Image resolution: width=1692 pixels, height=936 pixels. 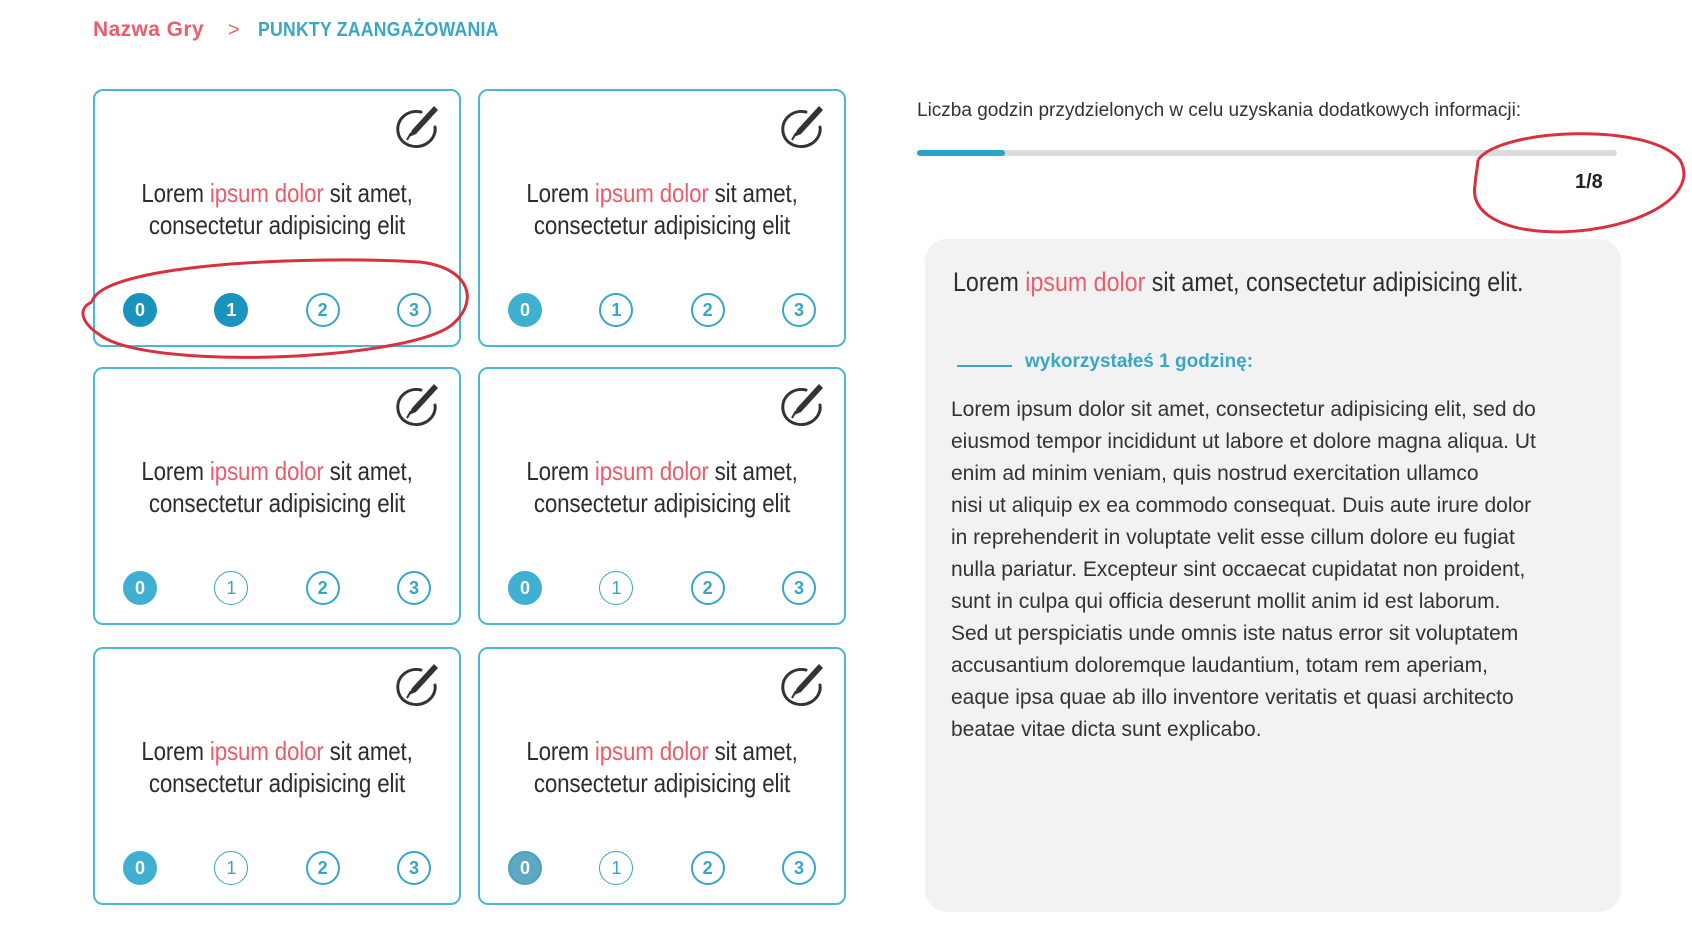 What do you see at coordinates (1139, 361) in the screenshot?
I see `used-hours-label: wykorzystałeś 1 godzinę:` at bounding box center [1139, 361].